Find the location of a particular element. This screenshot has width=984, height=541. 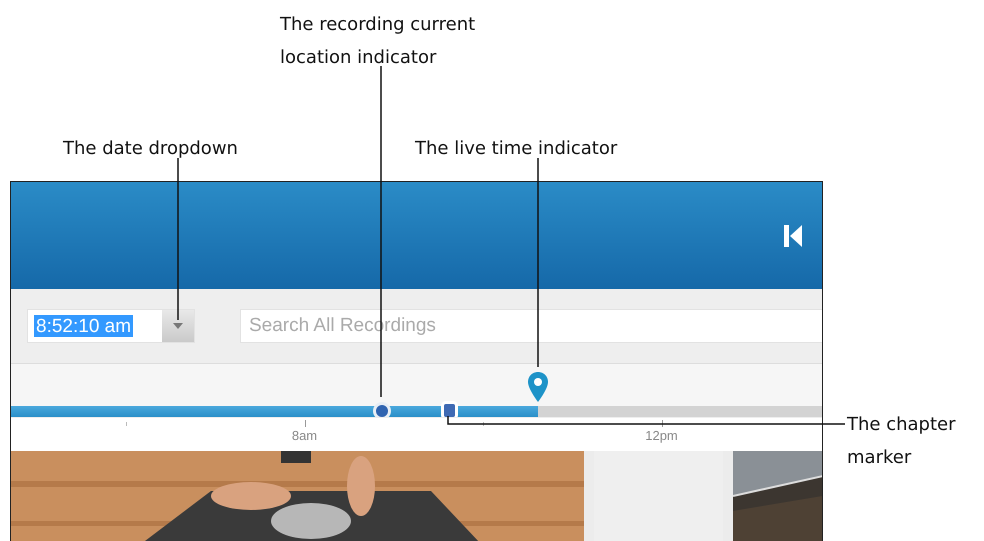

caret-icon is located at coordinates (178, 326).